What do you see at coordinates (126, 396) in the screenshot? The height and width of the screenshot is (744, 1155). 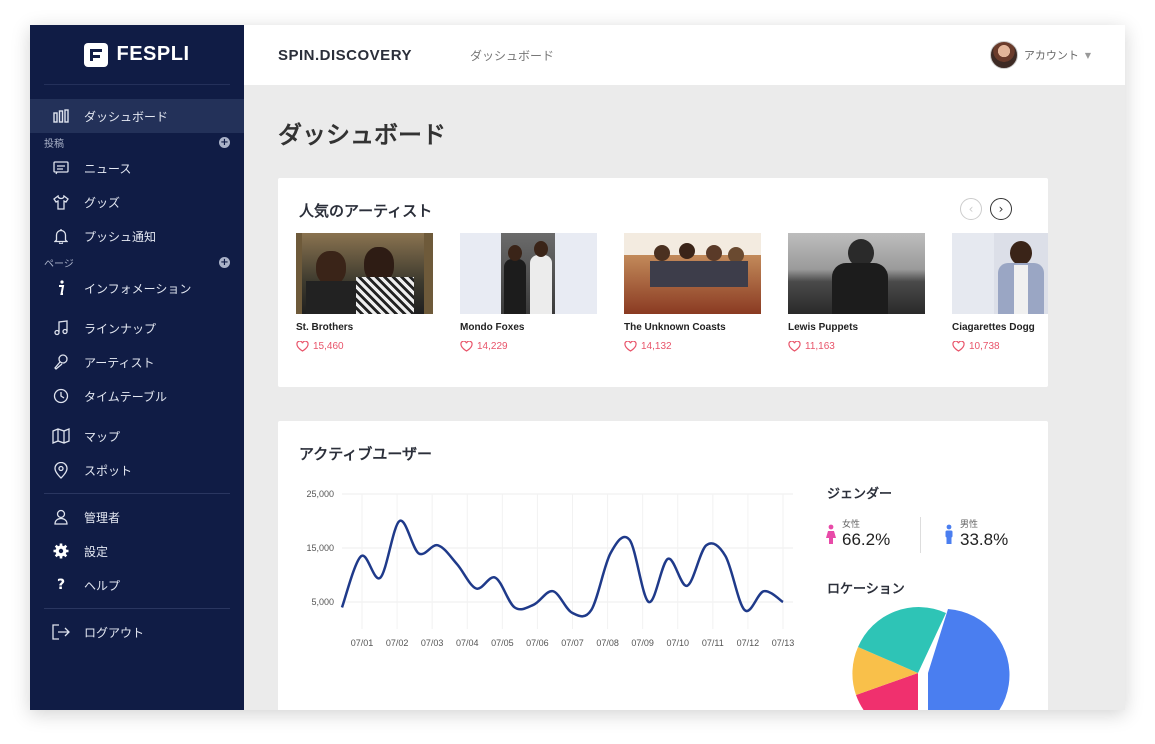 I see `sidebar-item-label: タイムテーブル` at bounding box center [126, 396].